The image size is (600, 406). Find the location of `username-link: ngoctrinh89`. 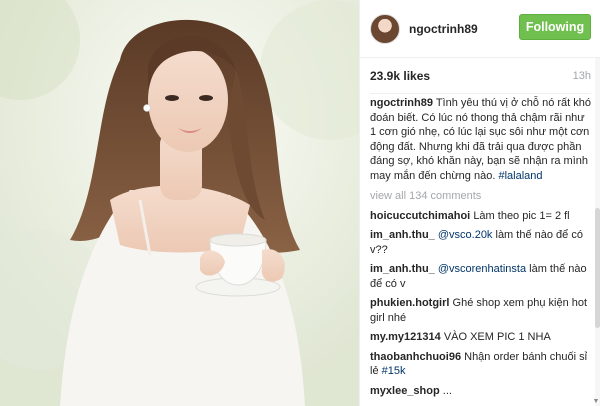

username-link: ngoctrinh89 is located at coordinates (443, 29).